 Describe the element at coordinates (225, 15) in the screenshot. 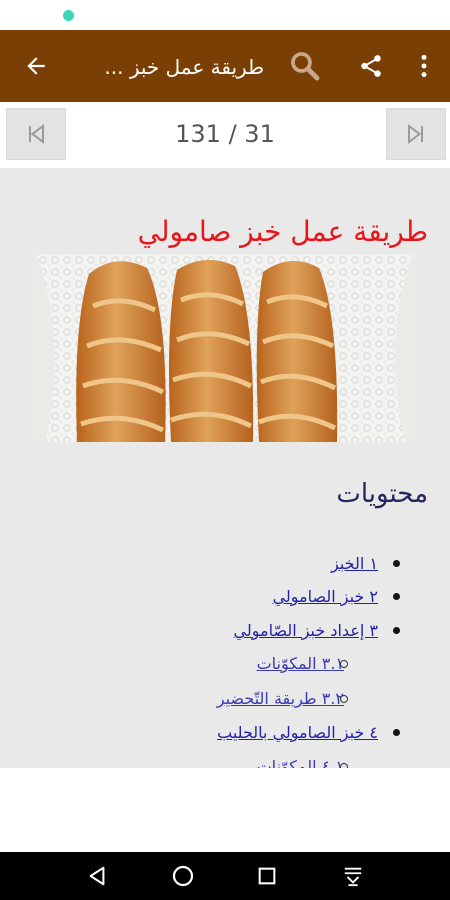

I see `status-bar` at that location.